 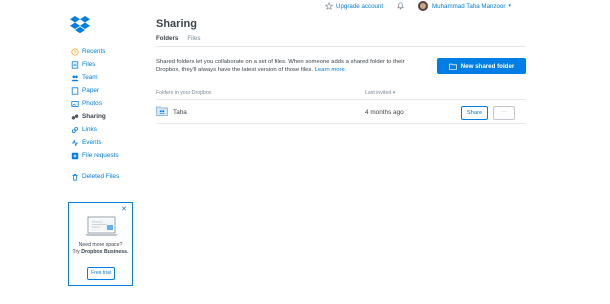 What do you see at coordinates (341, 112) in the screenshot?
I see `table-row: Taha 4 months ago Share ···` at bounding box center [341, 112].